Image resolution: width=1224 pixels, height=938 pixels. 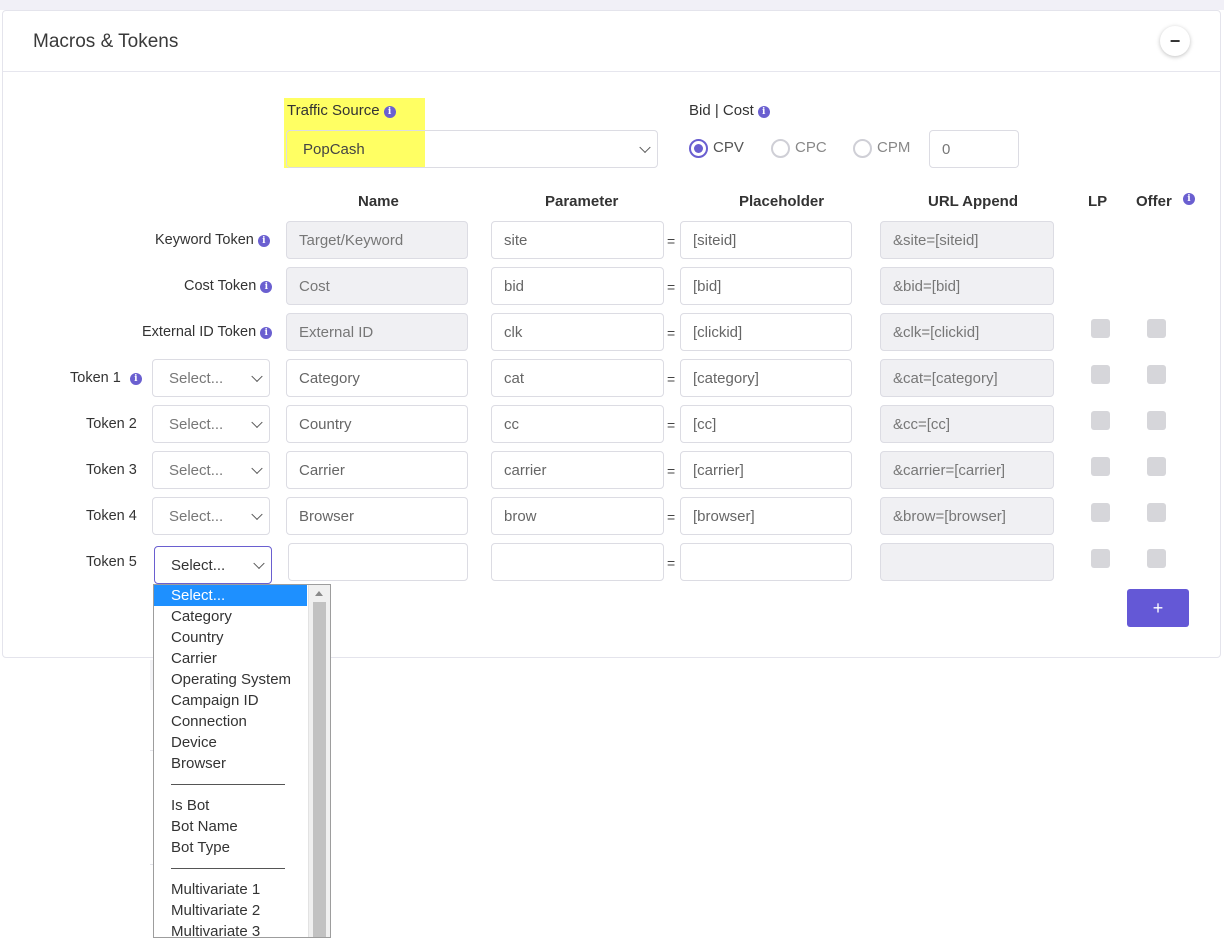 What do you see at coordinates (766, 286) in the screenshot?
I see `placeholder-input: [bid]` at bounding box center [766, 286].